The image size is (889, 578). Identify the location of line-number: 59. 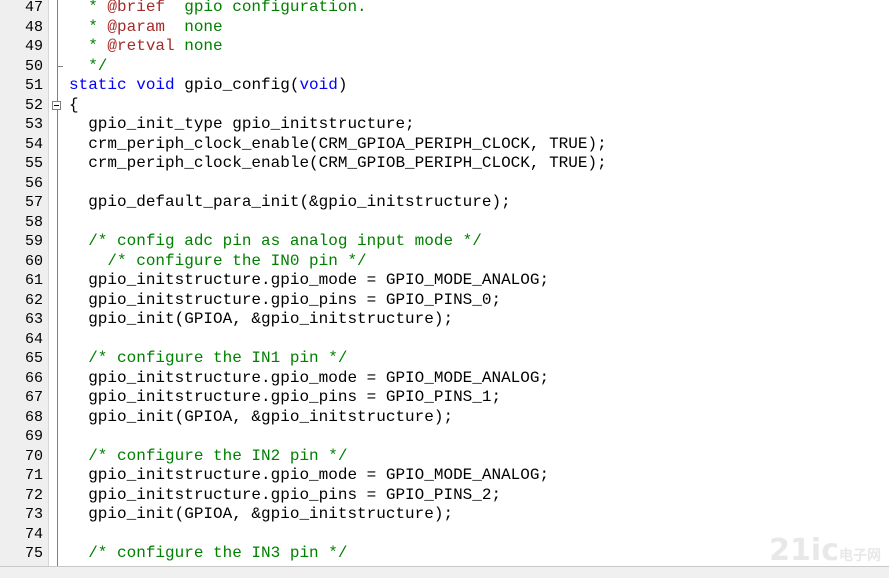
(33, 241).